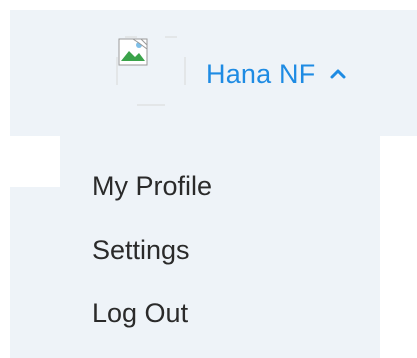  I want to click on menu-item-my-profile: My Profile, so click(152, 186).